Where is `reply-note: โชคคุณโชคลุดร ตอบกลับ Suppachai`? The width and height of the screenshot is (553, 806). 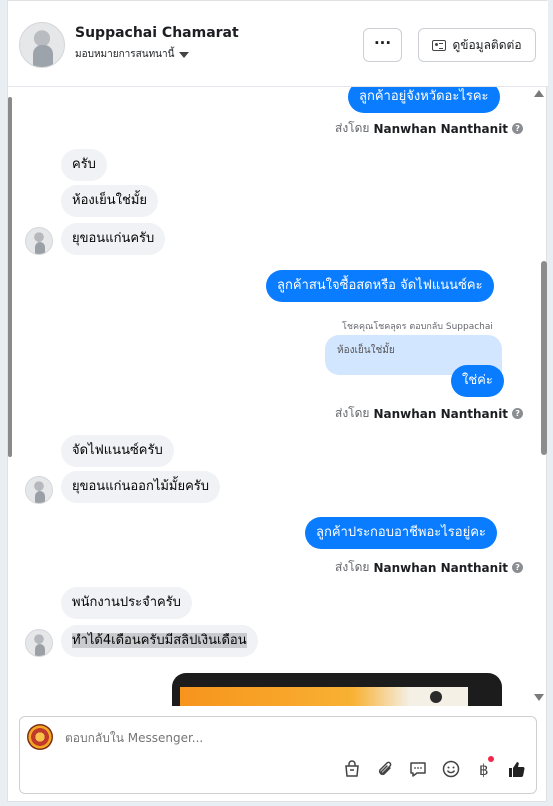 reply-note: โชคคุณโชคลุดร ตอบกลับ Suppachai is located at coordinates (417, 327).